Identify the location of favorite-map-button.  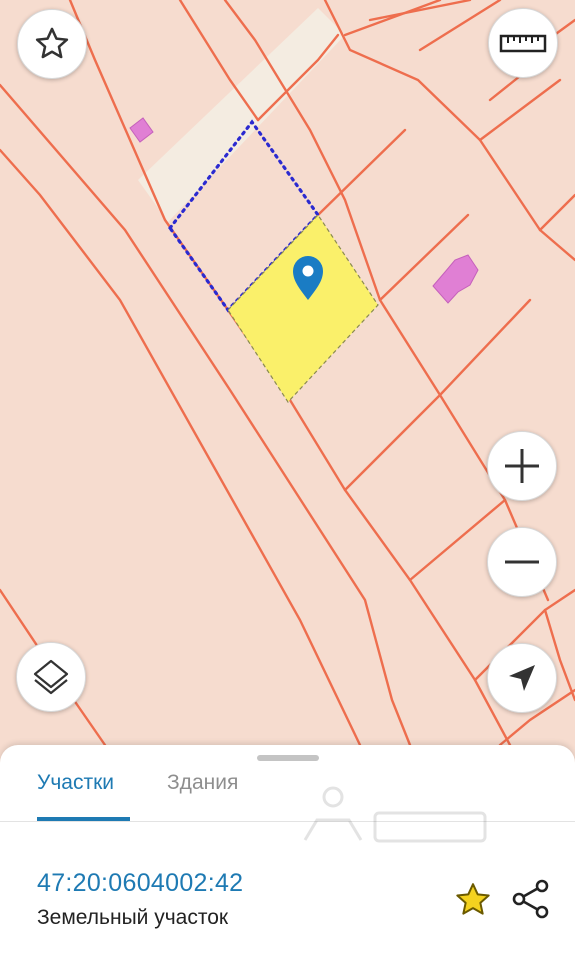
(52, 44).